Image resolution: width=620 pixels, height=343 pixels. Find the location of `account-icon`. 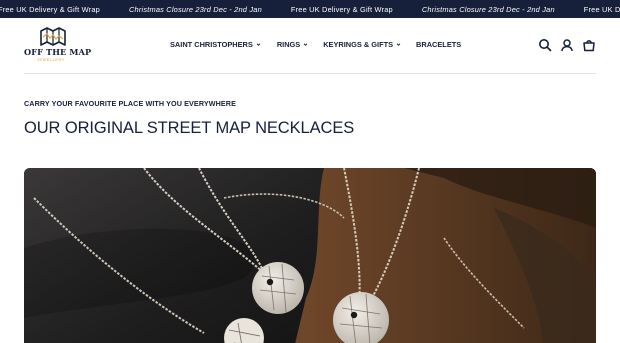

account-icon is located at coordinates (567, 45).